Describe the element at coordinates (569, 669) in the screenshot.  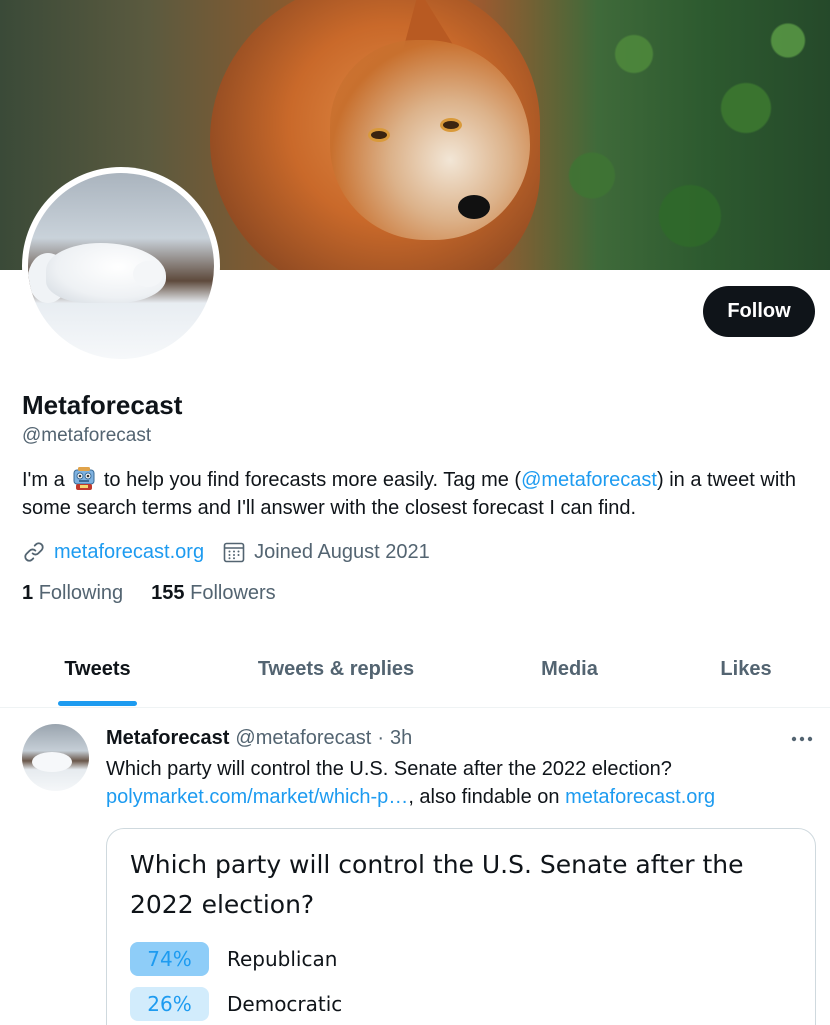
I see `tab-media: Media` at that location.